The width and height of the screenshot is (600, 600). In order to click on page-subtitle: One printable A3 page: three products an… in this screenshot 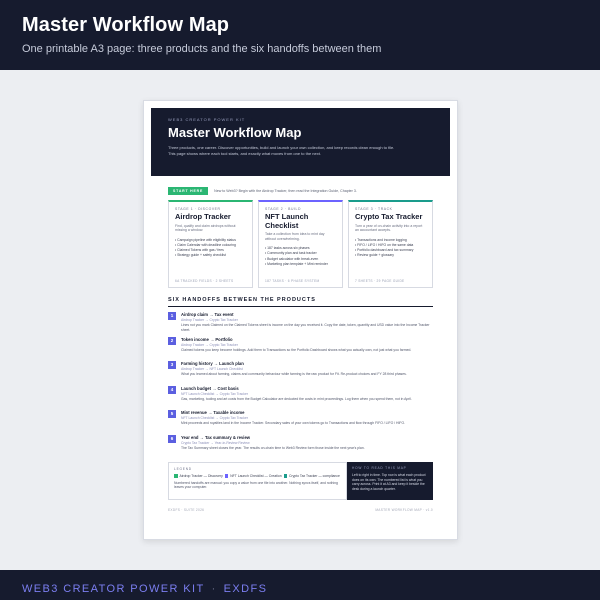, I will do `click(202, 49)`.